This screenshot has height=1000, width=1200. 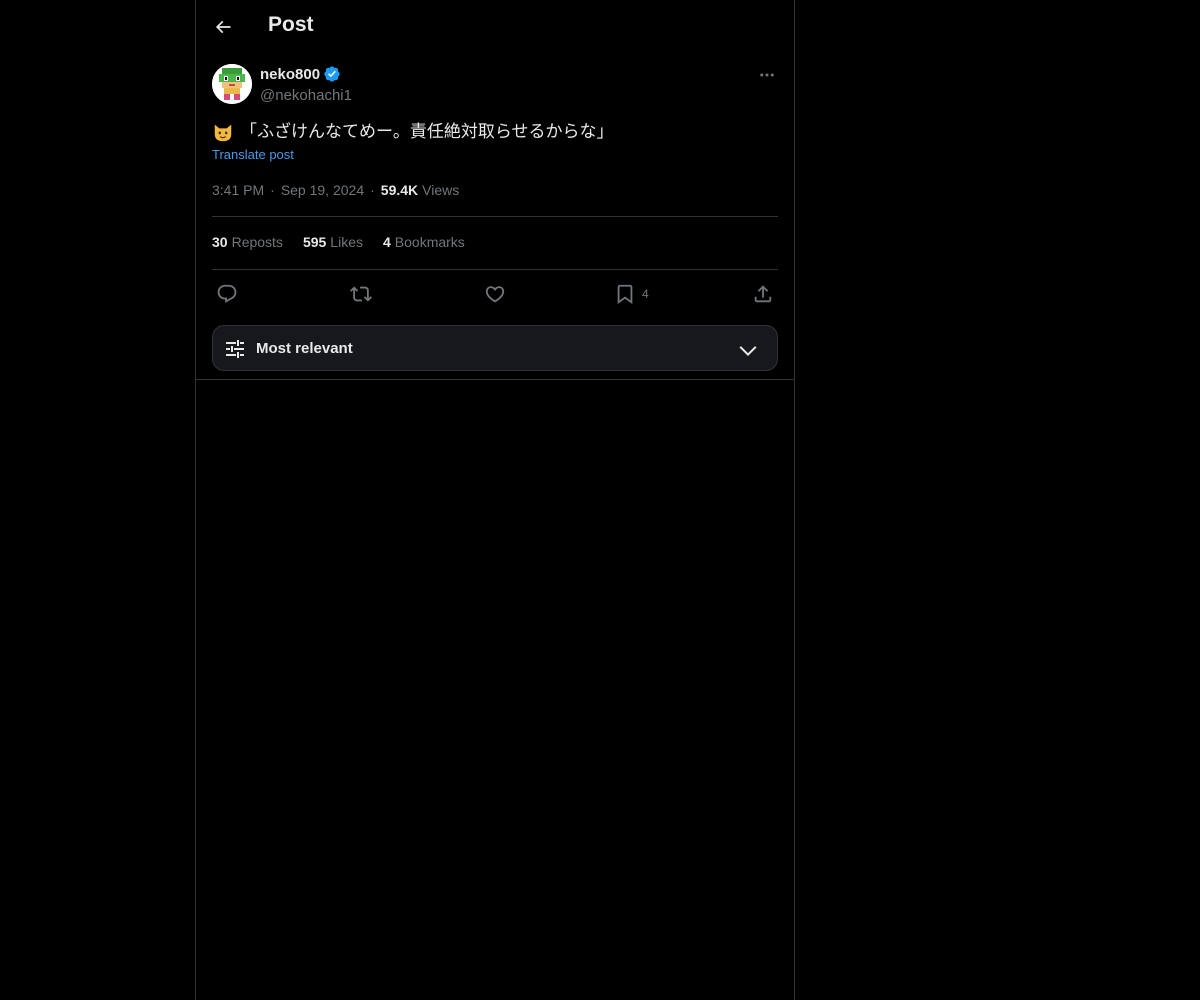 I want to click on chevron-down-icon, so click(x=748, y=351).